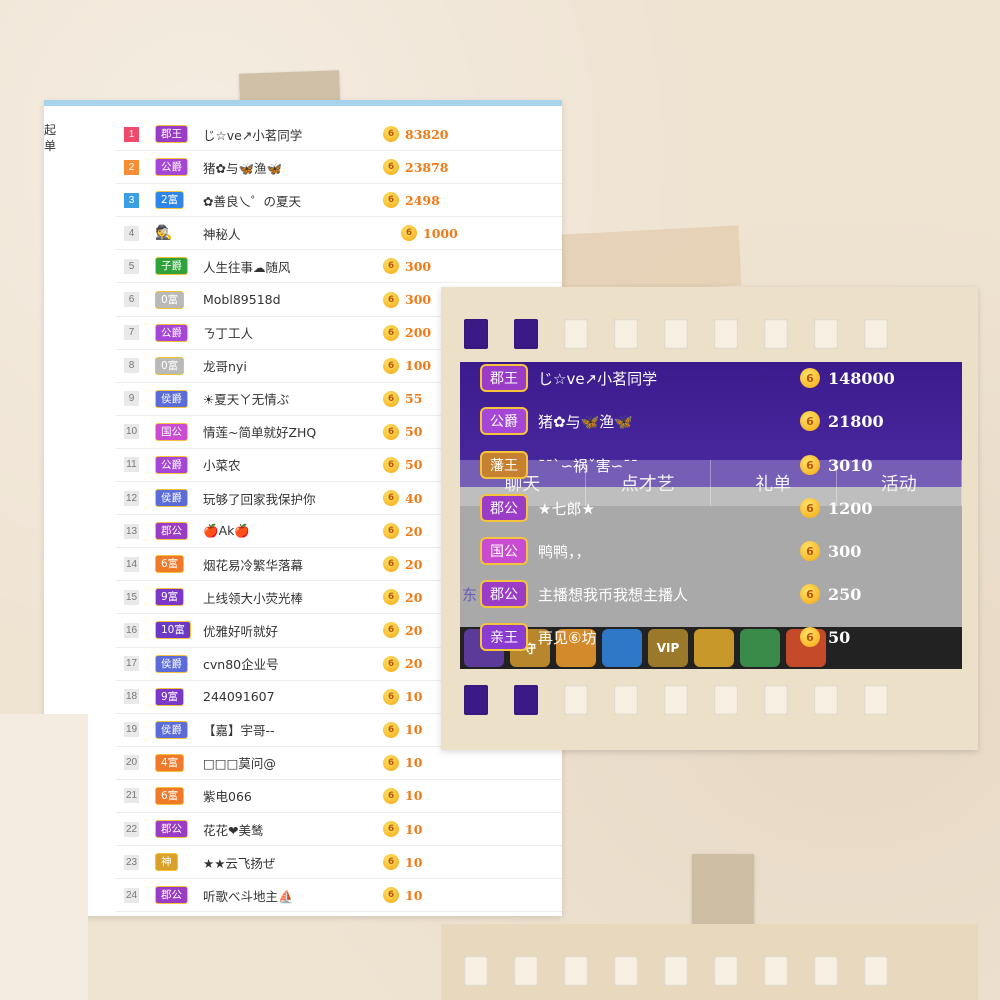  What do you see at coordinates (131, 730) in the screenshot?
I see `rank-number: 19` at bounding box center [131, 730].